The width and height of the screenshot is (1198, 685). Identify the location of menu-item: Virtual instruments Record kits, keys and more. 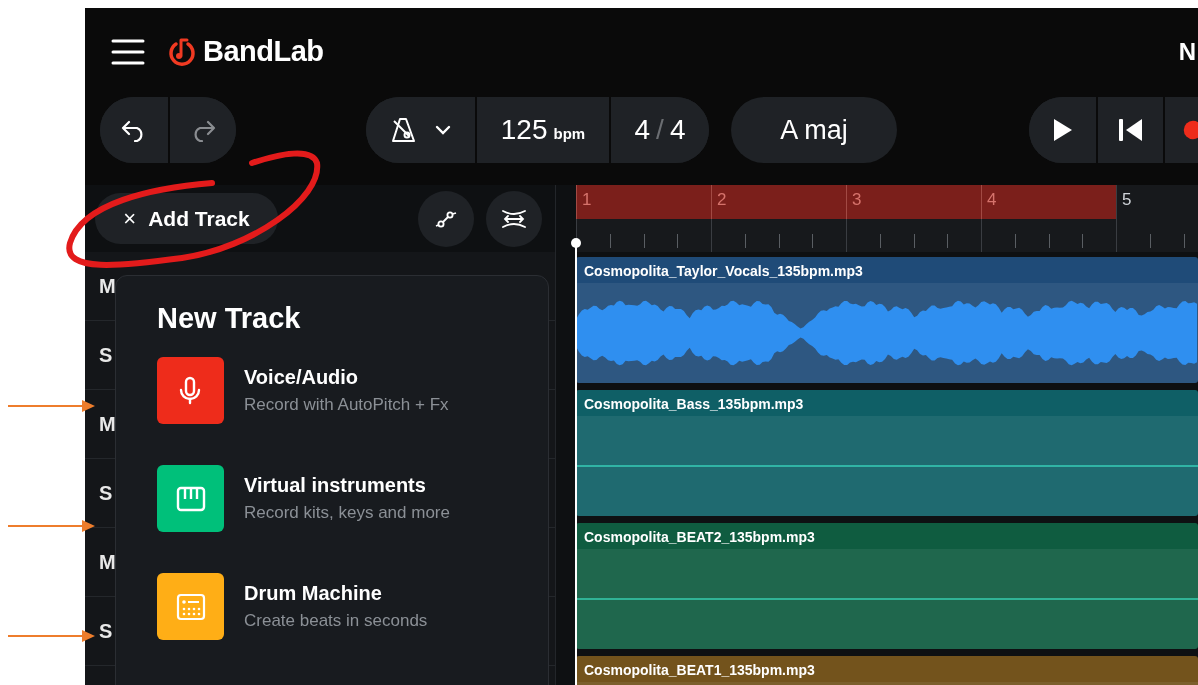
(337, 498).